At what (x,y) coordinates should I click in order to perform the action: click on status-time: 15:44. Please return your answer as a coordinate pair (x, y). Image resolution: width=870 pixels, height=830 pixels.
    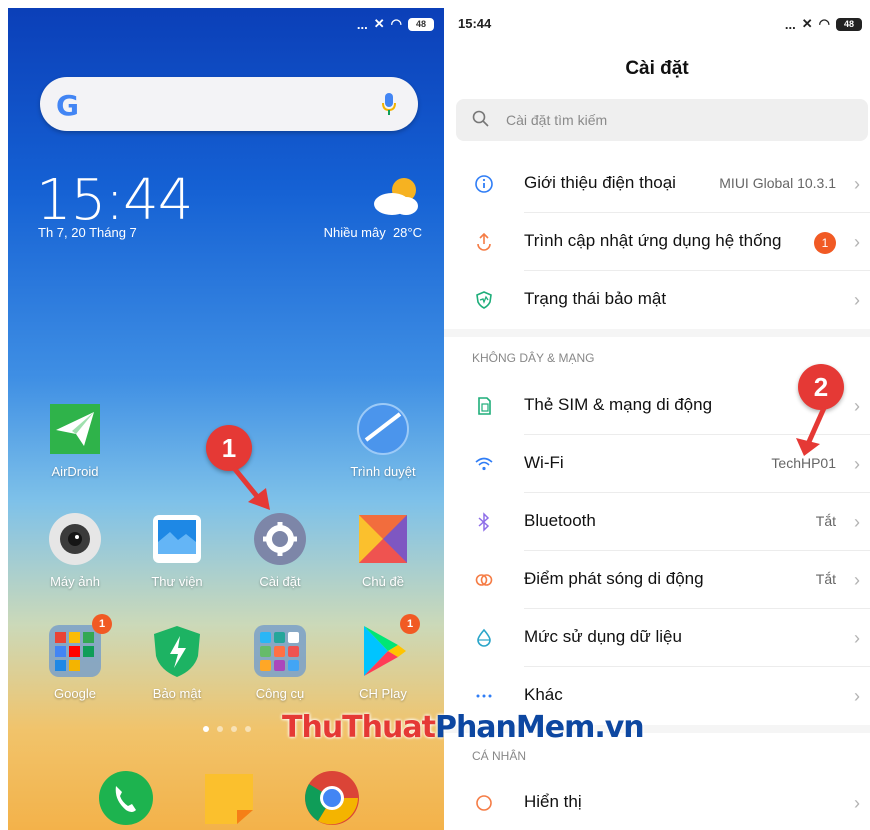
    Looking at the image, I should click on (475, 23).